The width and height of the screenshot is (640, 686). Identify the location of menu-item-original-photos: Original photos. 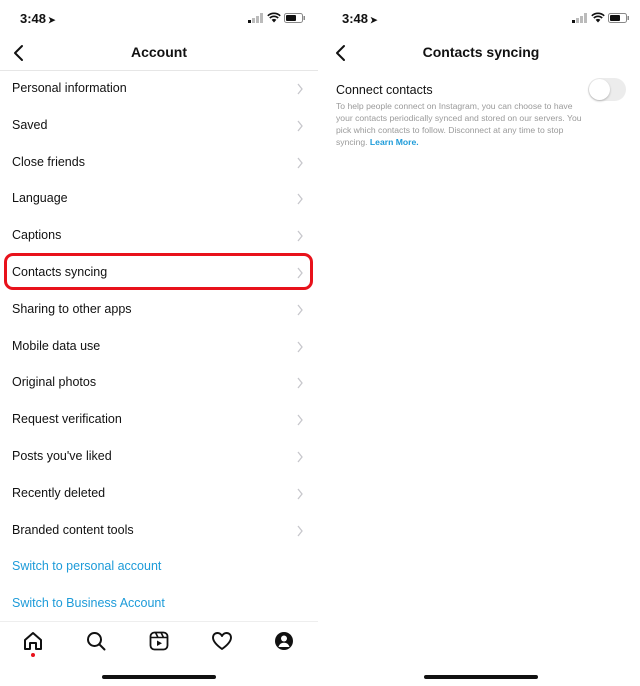
(159, 383).